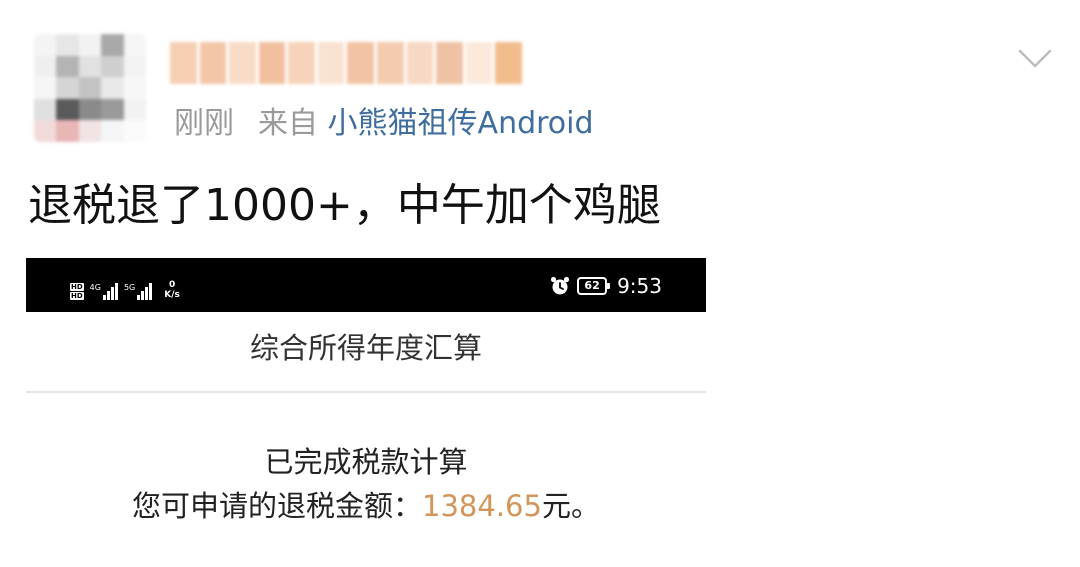  I want to click on status-right: 62 9:53, so click(605, 286).